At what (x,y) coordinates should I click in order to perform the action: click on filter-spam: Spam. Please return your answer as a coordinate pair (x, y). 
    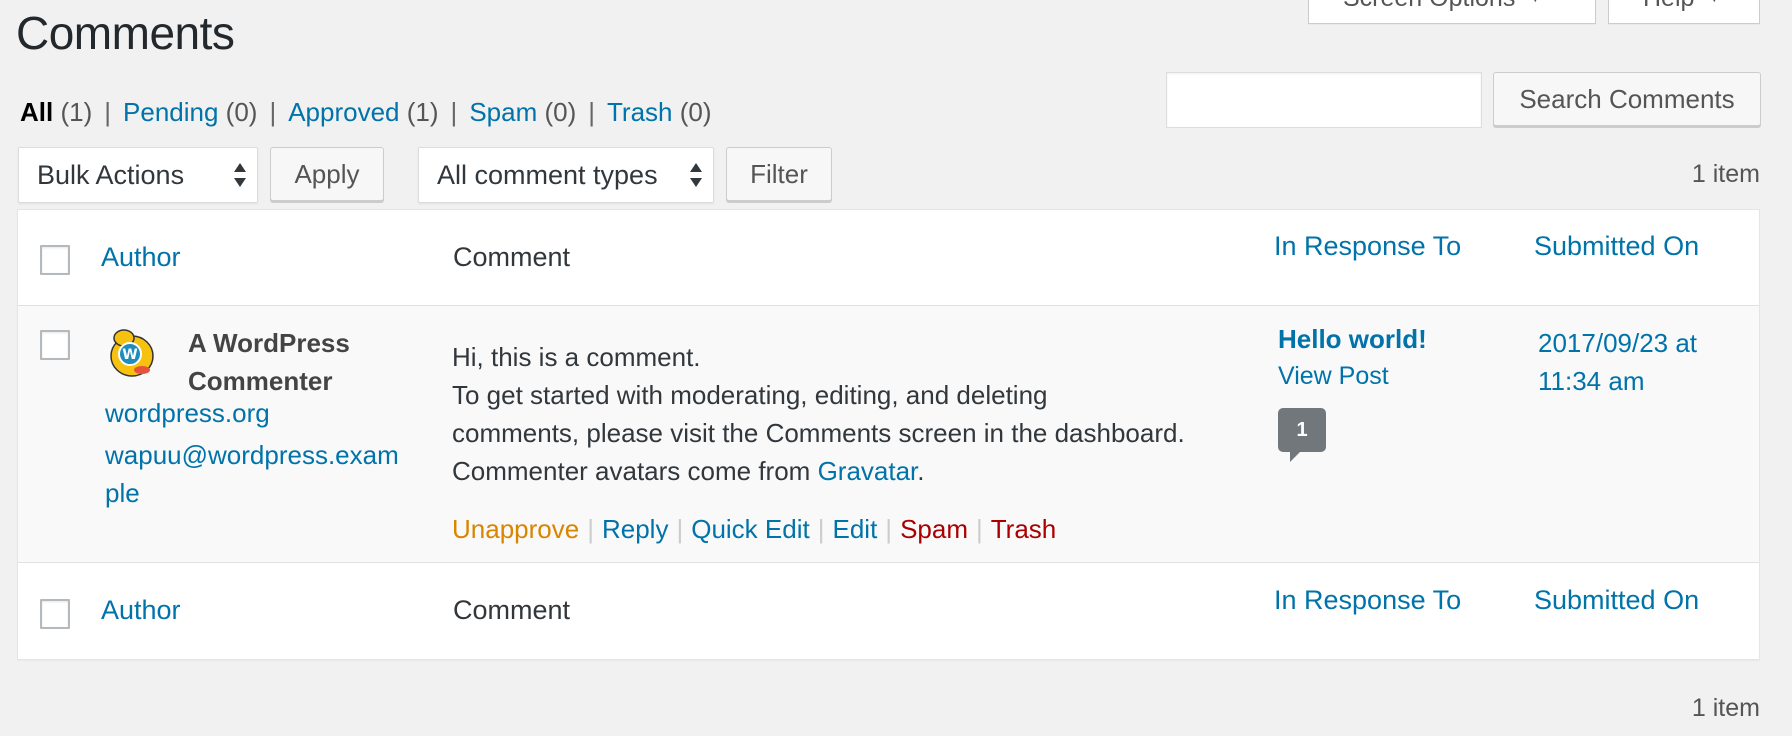
    Looking at the image, I should click on (503, 112).